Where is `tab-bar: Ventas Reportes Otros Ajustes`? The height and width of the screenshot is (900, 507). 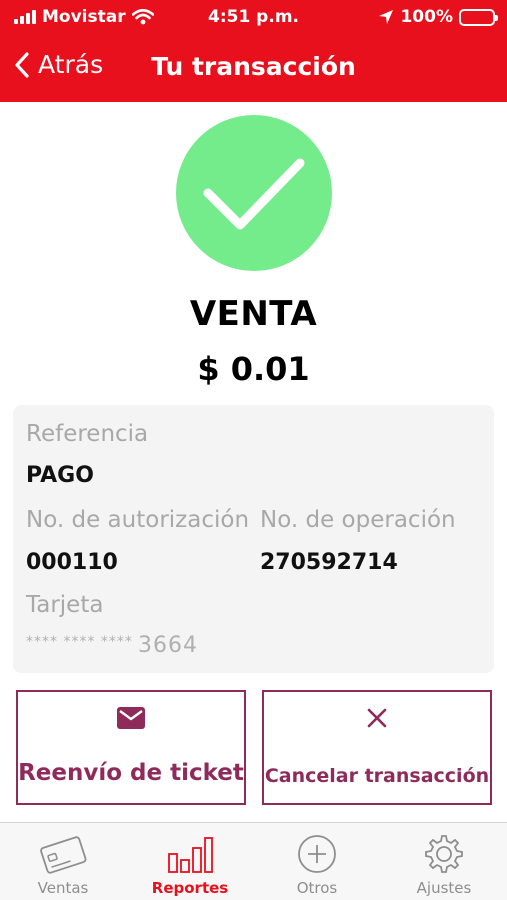
tab-bar: Ventas Reportes Otros Ajustes is located at coordinates (253, 861).